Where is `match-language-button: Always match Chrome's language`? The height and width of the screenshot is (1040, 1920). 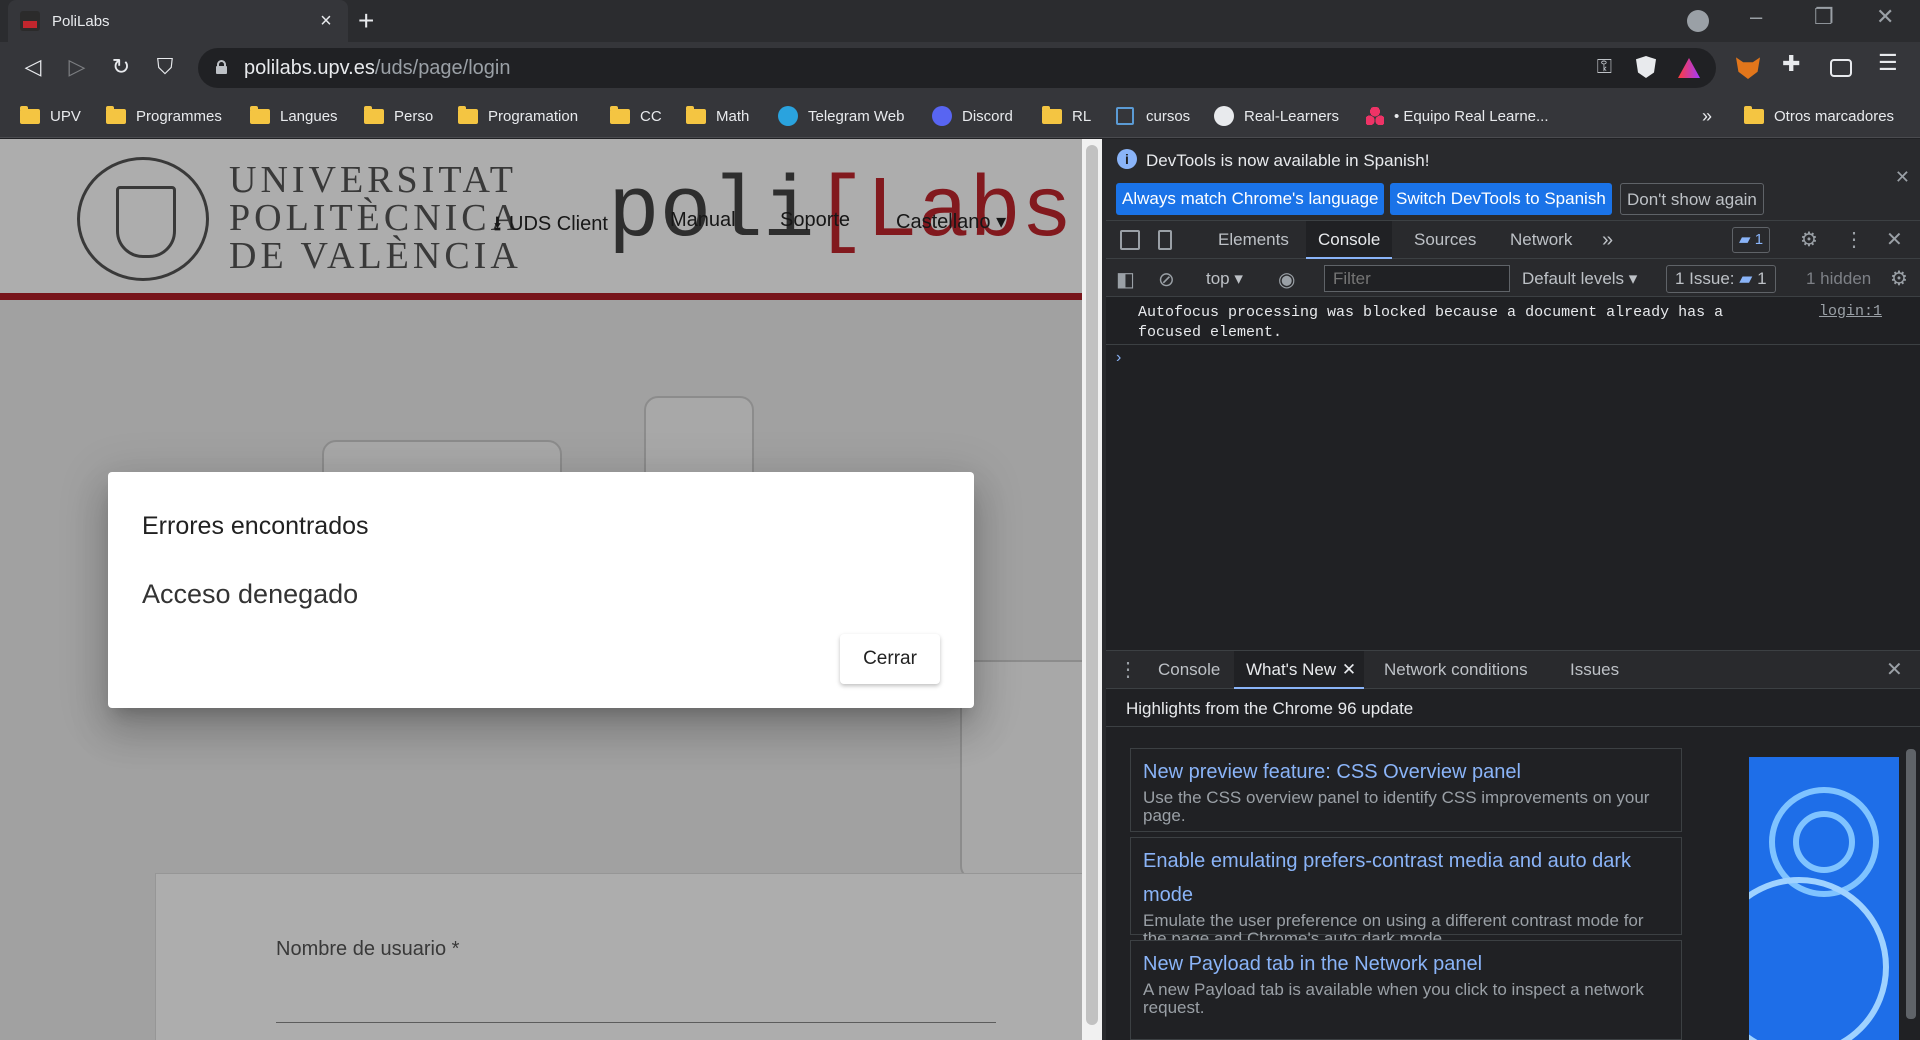
match-language-button: Always match Chrome's language is located at coordinates (1250, 199).